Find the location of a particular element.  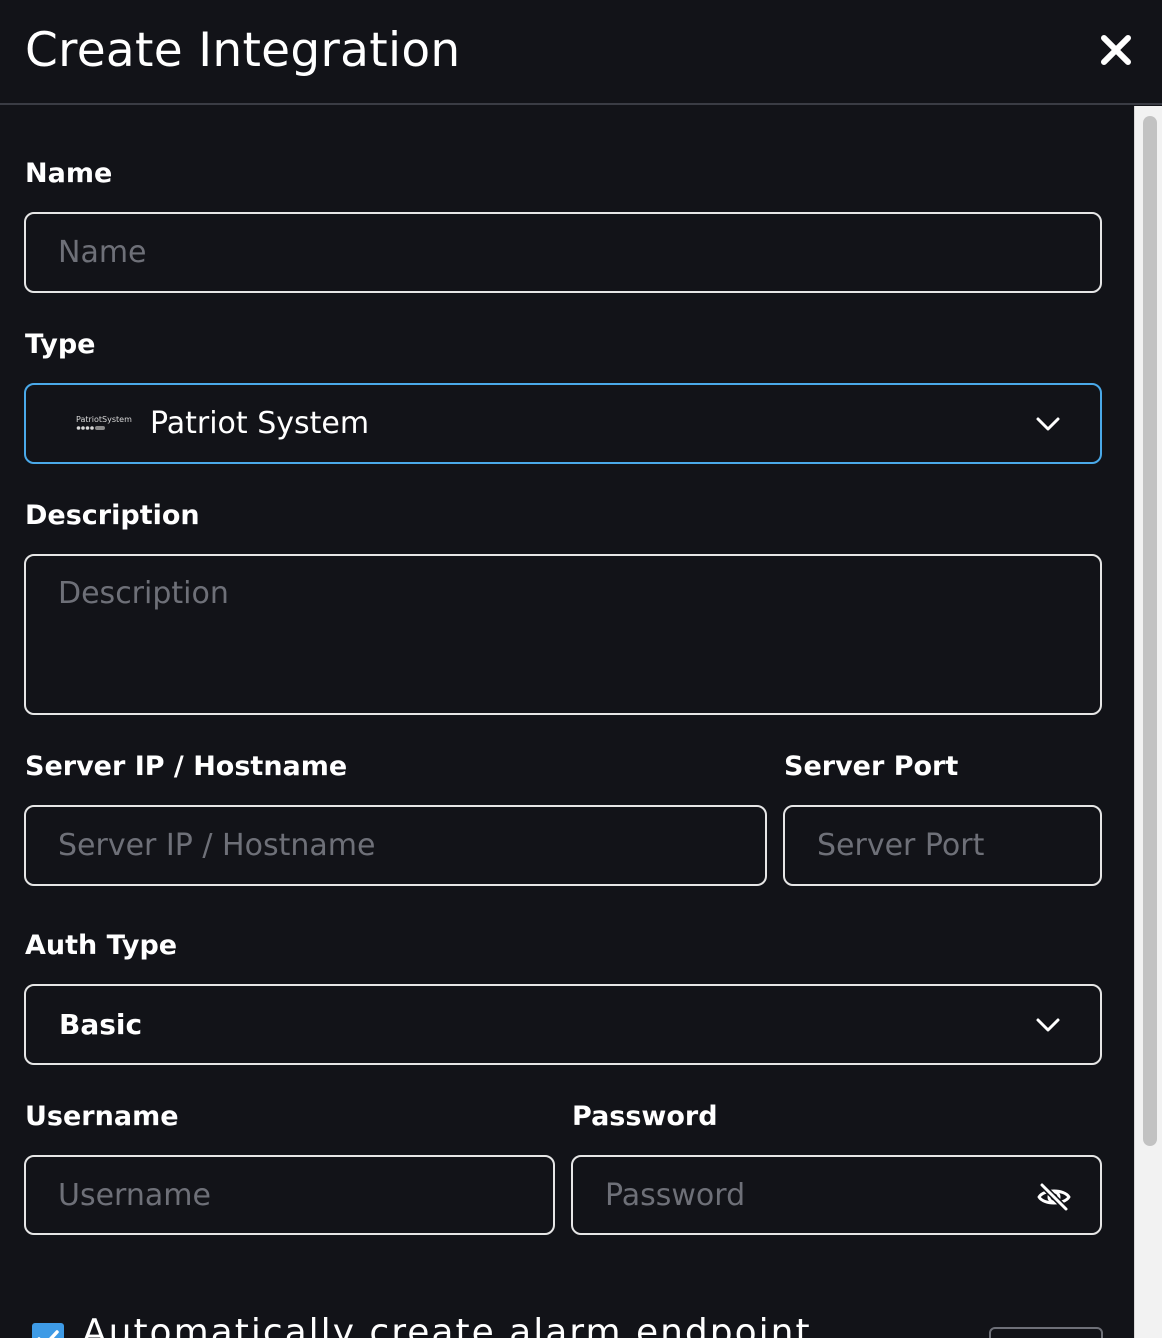

password-input is located at coordinates (836, 1195).